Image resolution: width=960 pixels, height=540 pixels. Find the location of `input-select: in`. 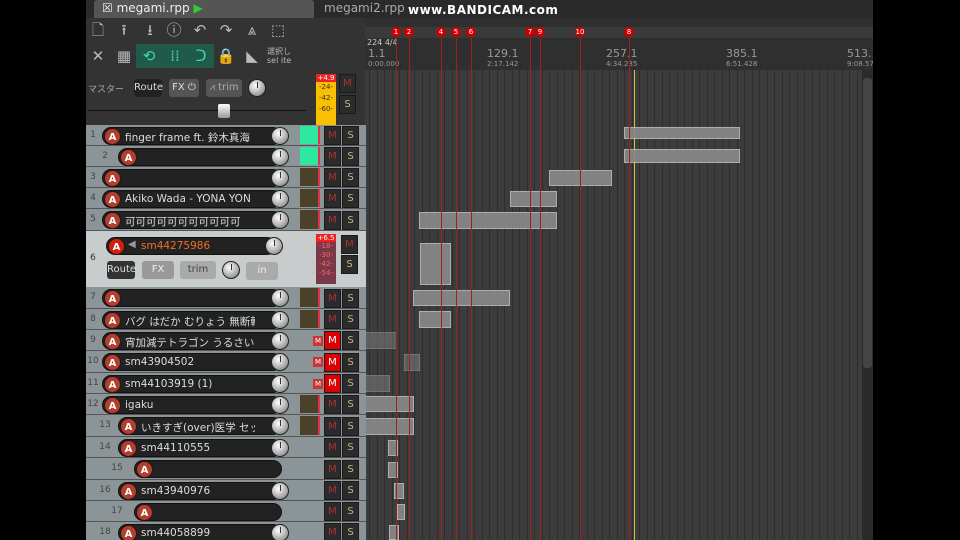

input-select: in is located at coordinates (262, 271).